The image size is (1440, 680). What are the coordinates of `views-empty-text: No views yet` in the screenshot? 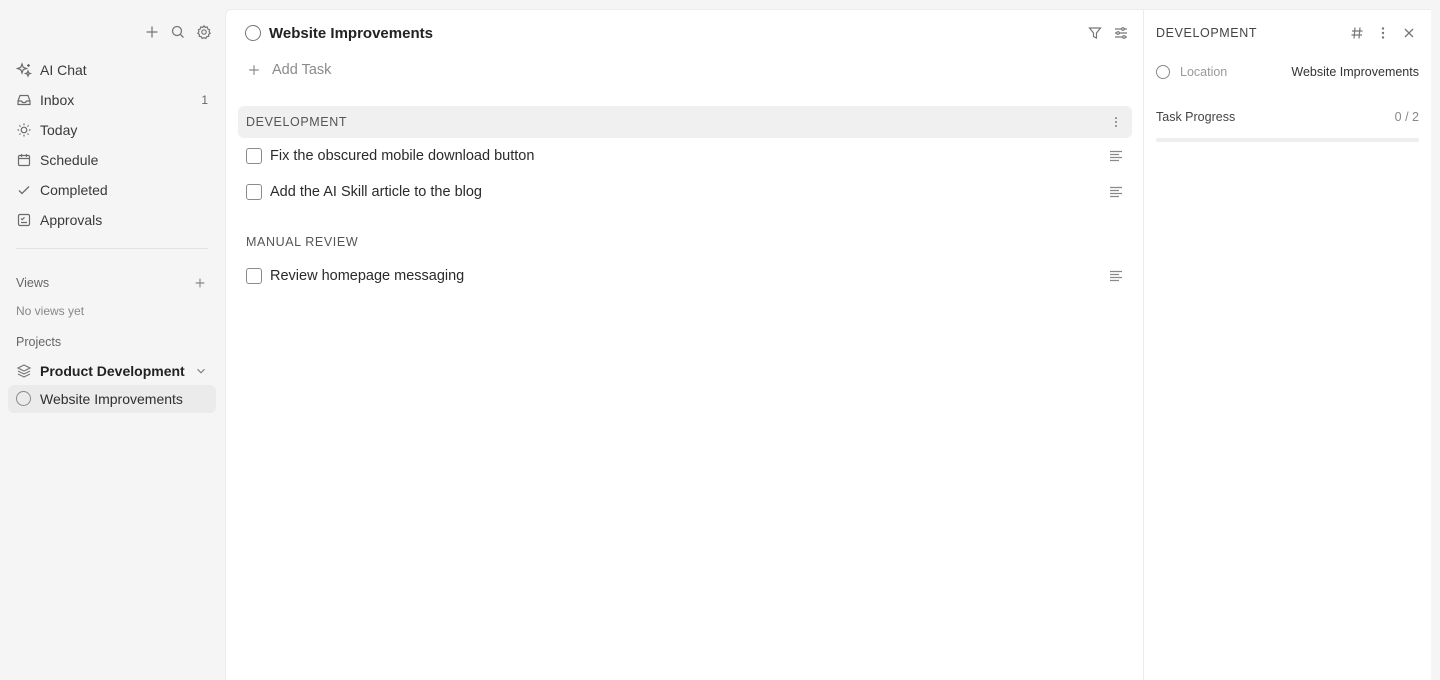 It's located at (50, 311).